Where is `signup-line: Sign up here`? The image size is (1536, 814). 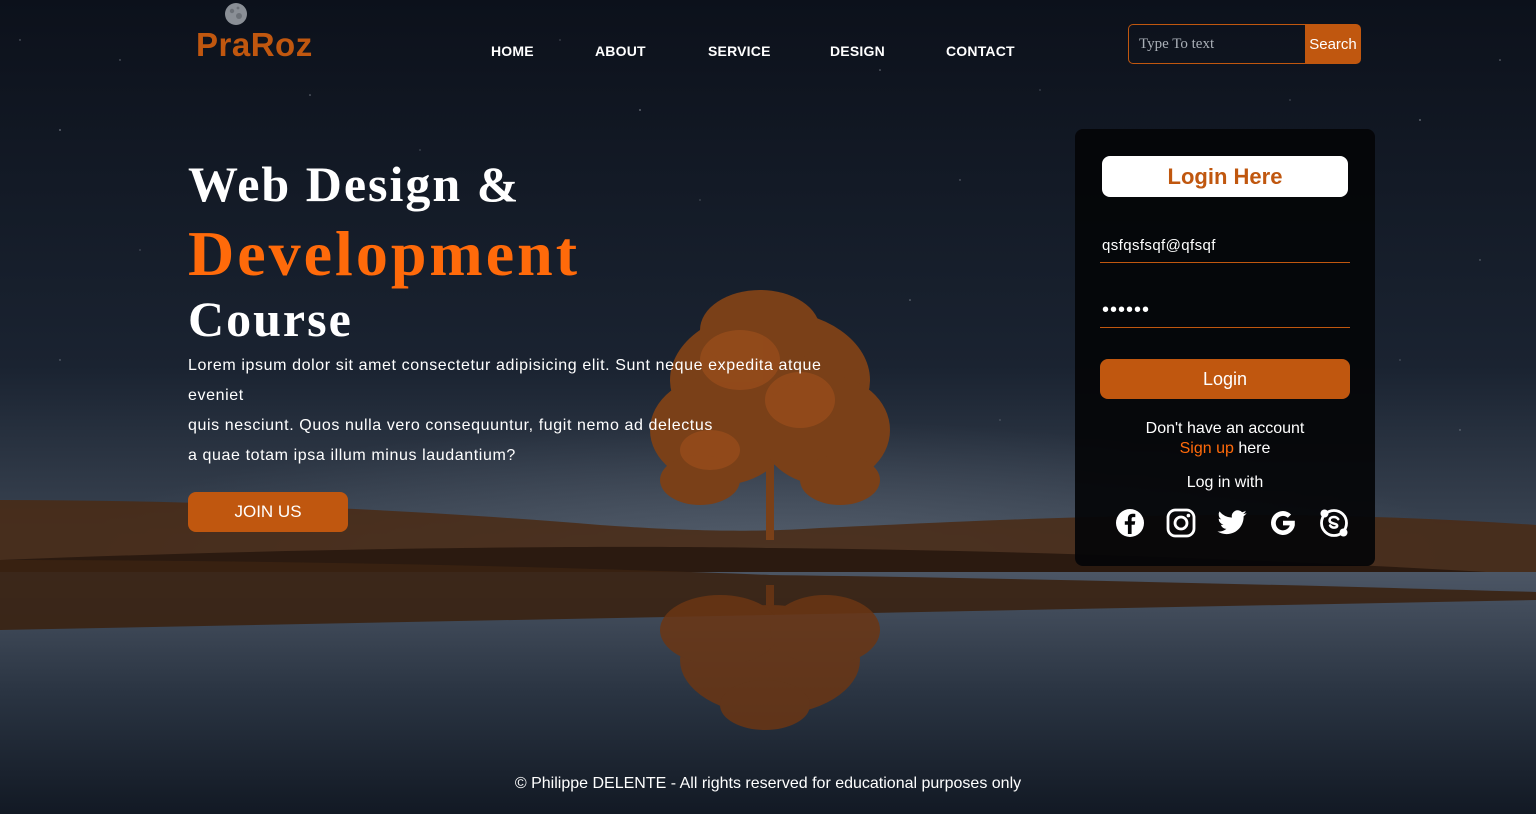
signup-line: Sign up here is located at coordinates (1225, 449).